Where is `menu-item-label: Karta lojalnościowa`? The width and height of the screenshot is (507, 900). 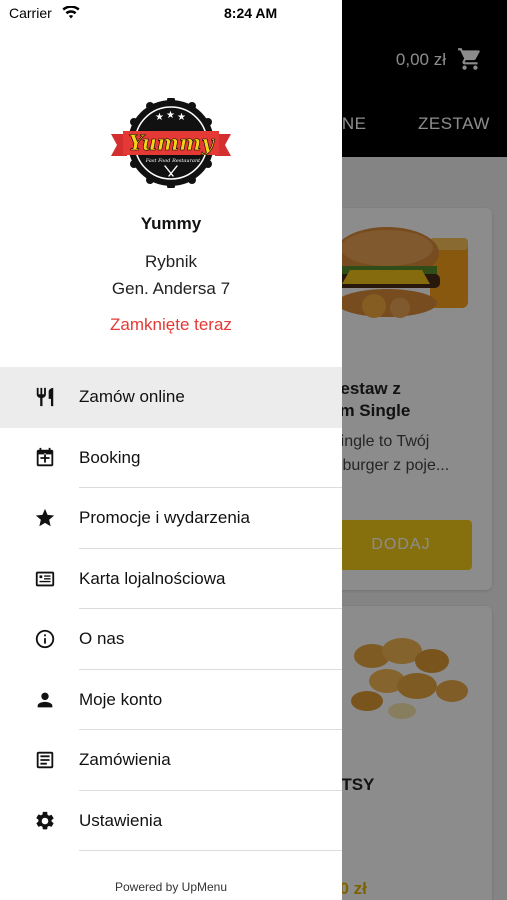
menu-item-label: Karta lojalnościowa is located at coordinates (152, 578).